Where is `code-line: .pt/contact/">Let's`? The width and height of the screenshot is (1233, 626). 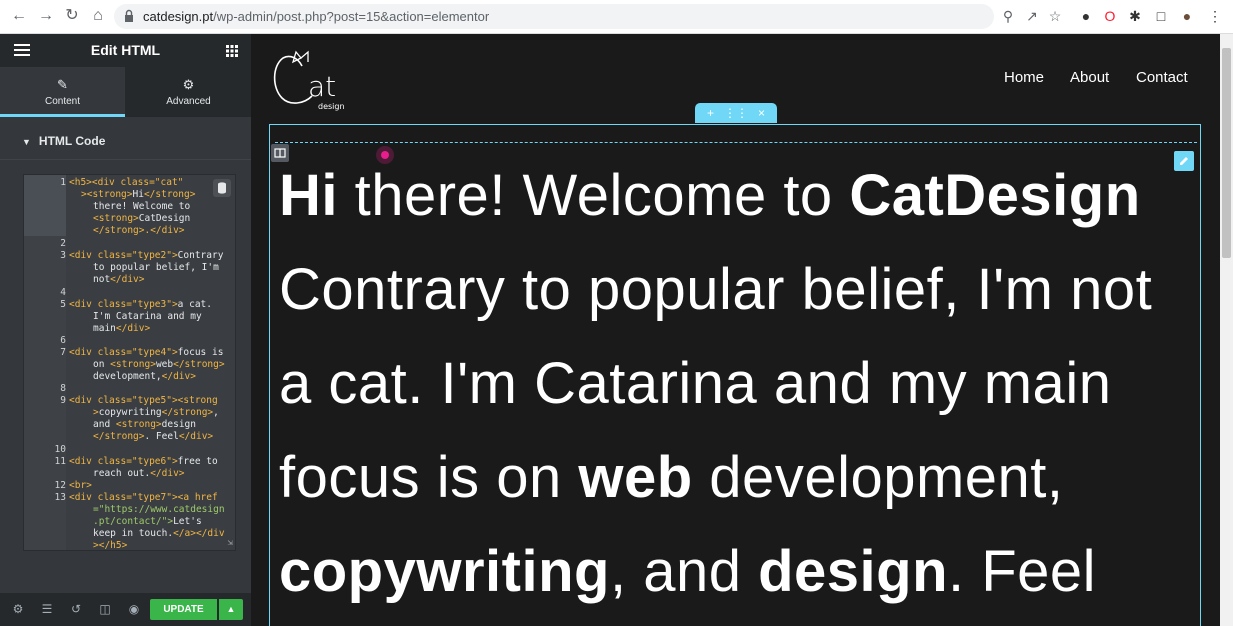
code-line: .pt/contact/">Let's is located at coordinates (147, 521).